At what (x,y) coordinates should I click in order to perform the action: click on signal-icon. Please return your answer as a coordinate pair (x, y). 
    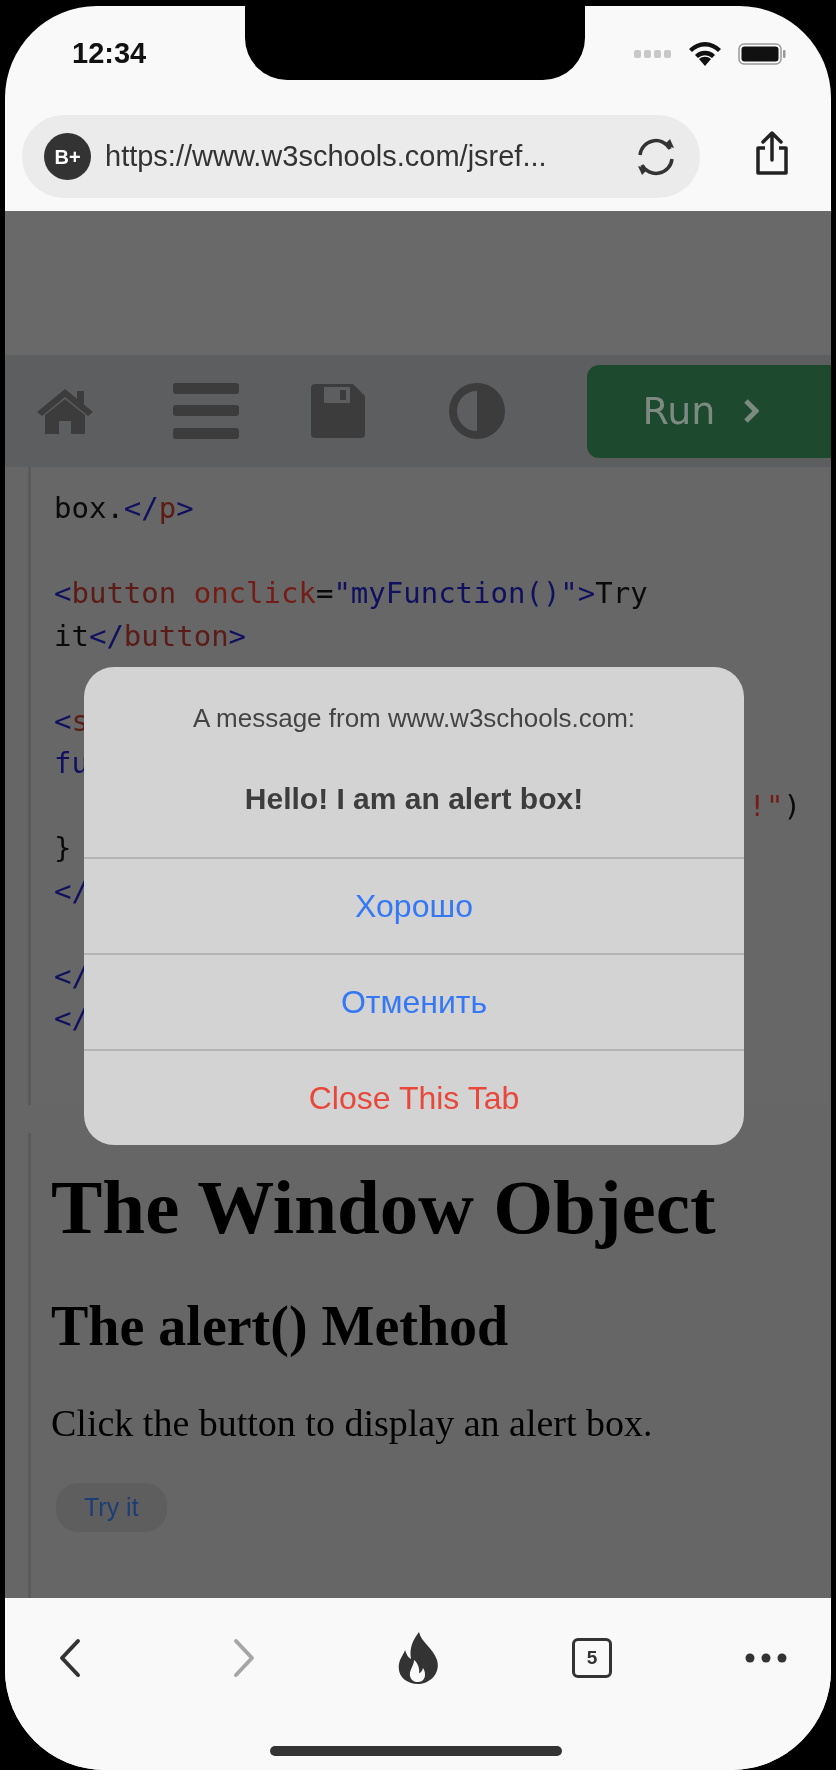
    Looking at the image, I should click on (653, 53).